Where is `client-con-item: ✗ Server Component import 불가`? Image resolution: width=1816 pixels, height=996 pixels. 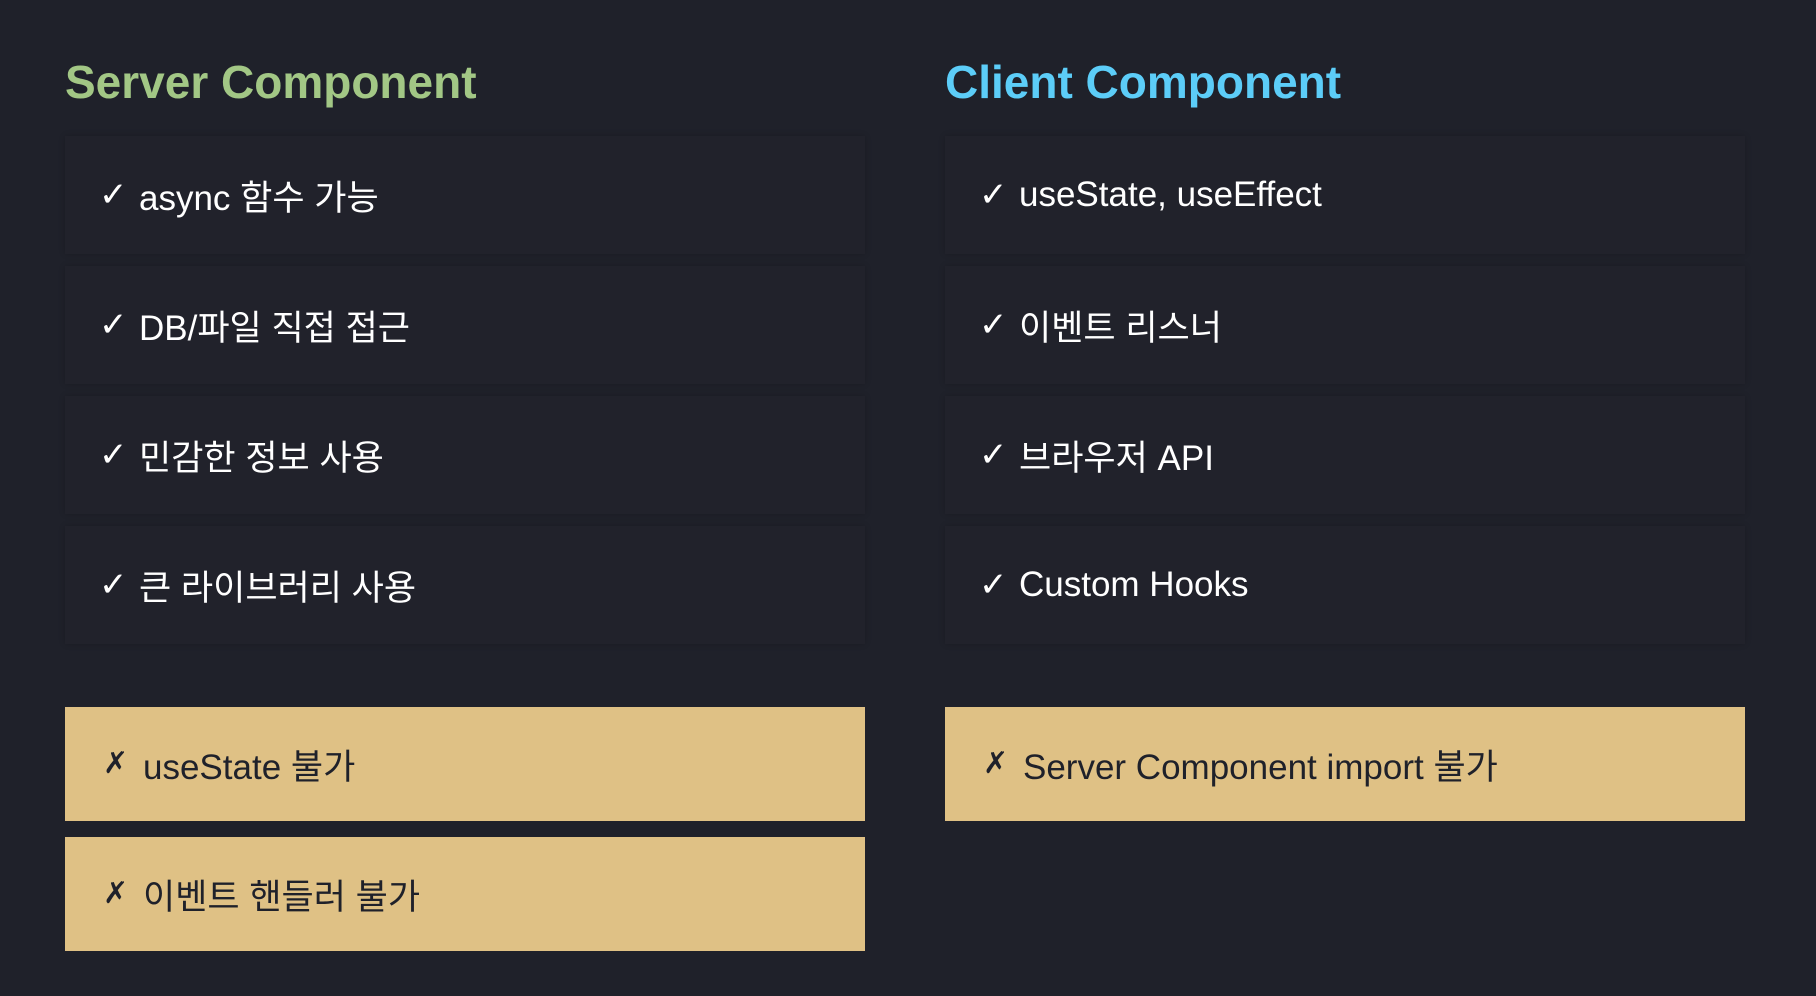 client-con-item: ✗ Server Component import 불가 is located at coordinates (1345, 764).